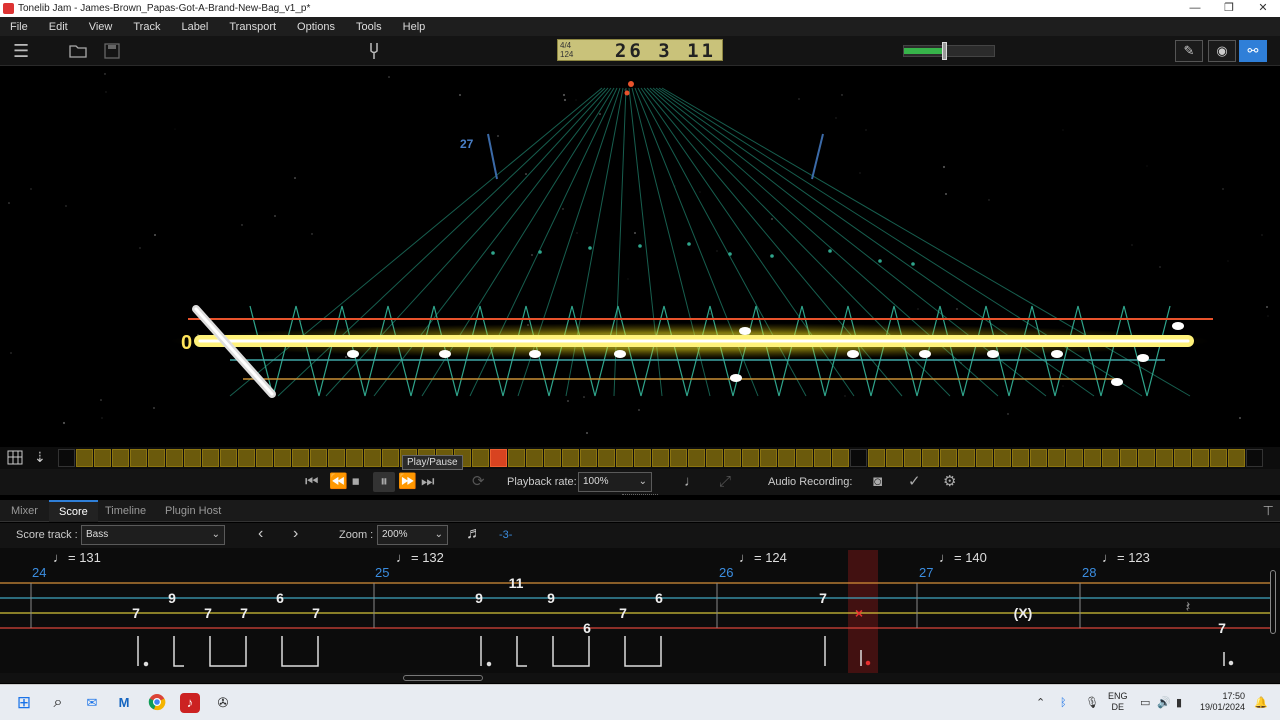 This screenshot has height=720, width=1280. Describe the element at coordinates (112, 51) in the screenshot. I see `save-icon` at that location.